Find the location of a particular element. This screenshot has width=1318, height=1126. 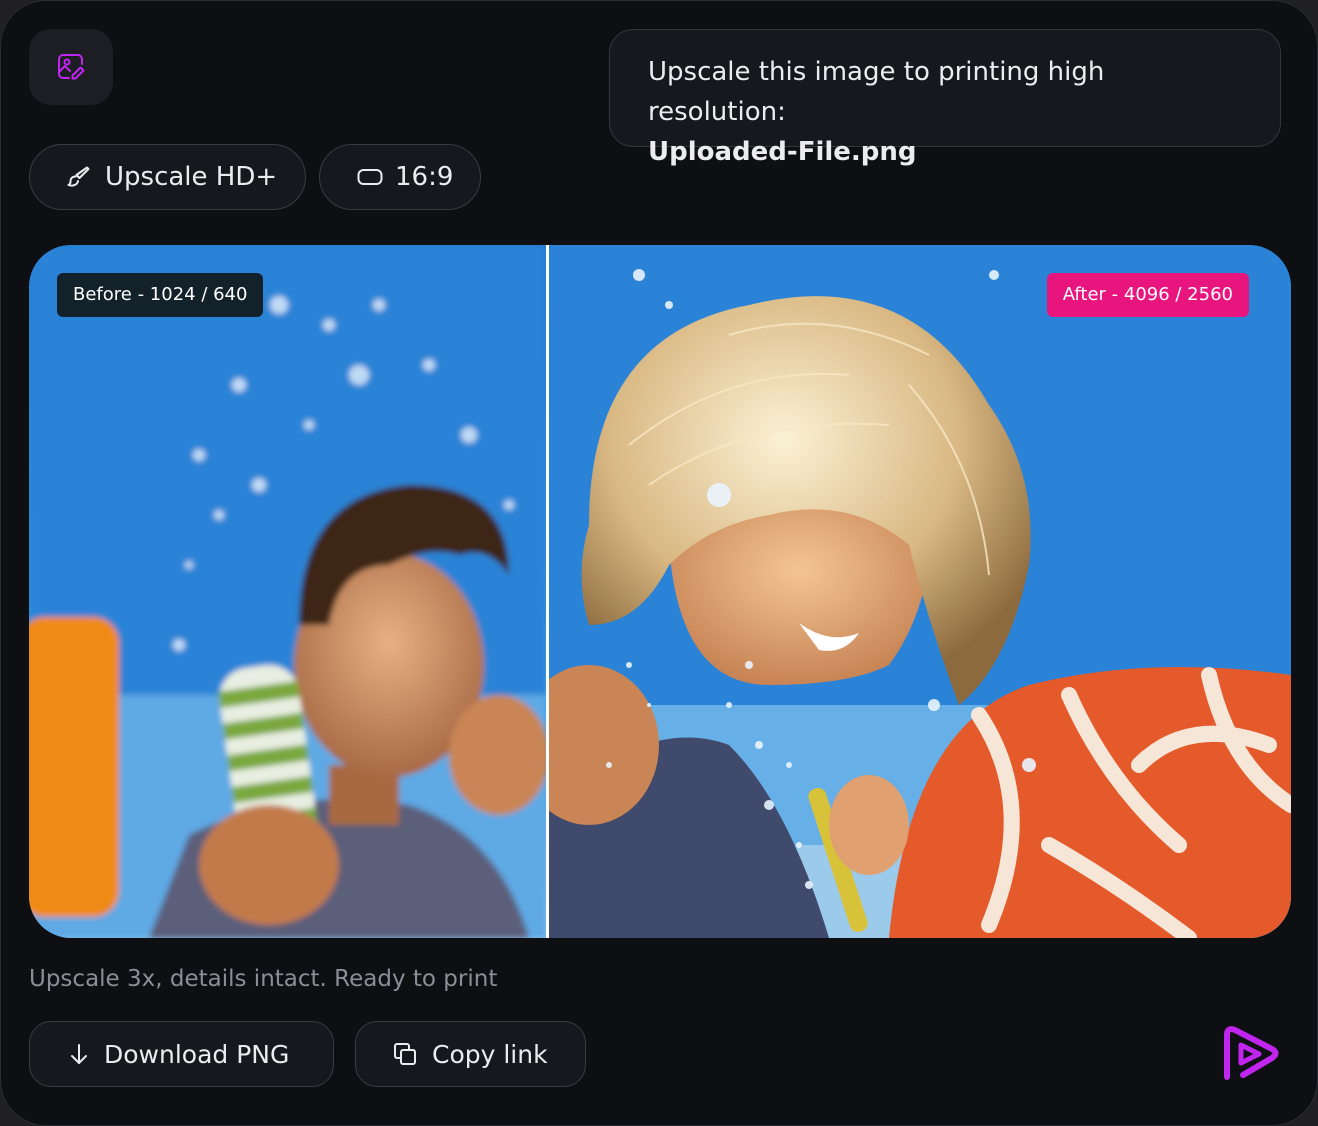

aspect-ratio-button: 16:9 is located at coordinates (400, 177).